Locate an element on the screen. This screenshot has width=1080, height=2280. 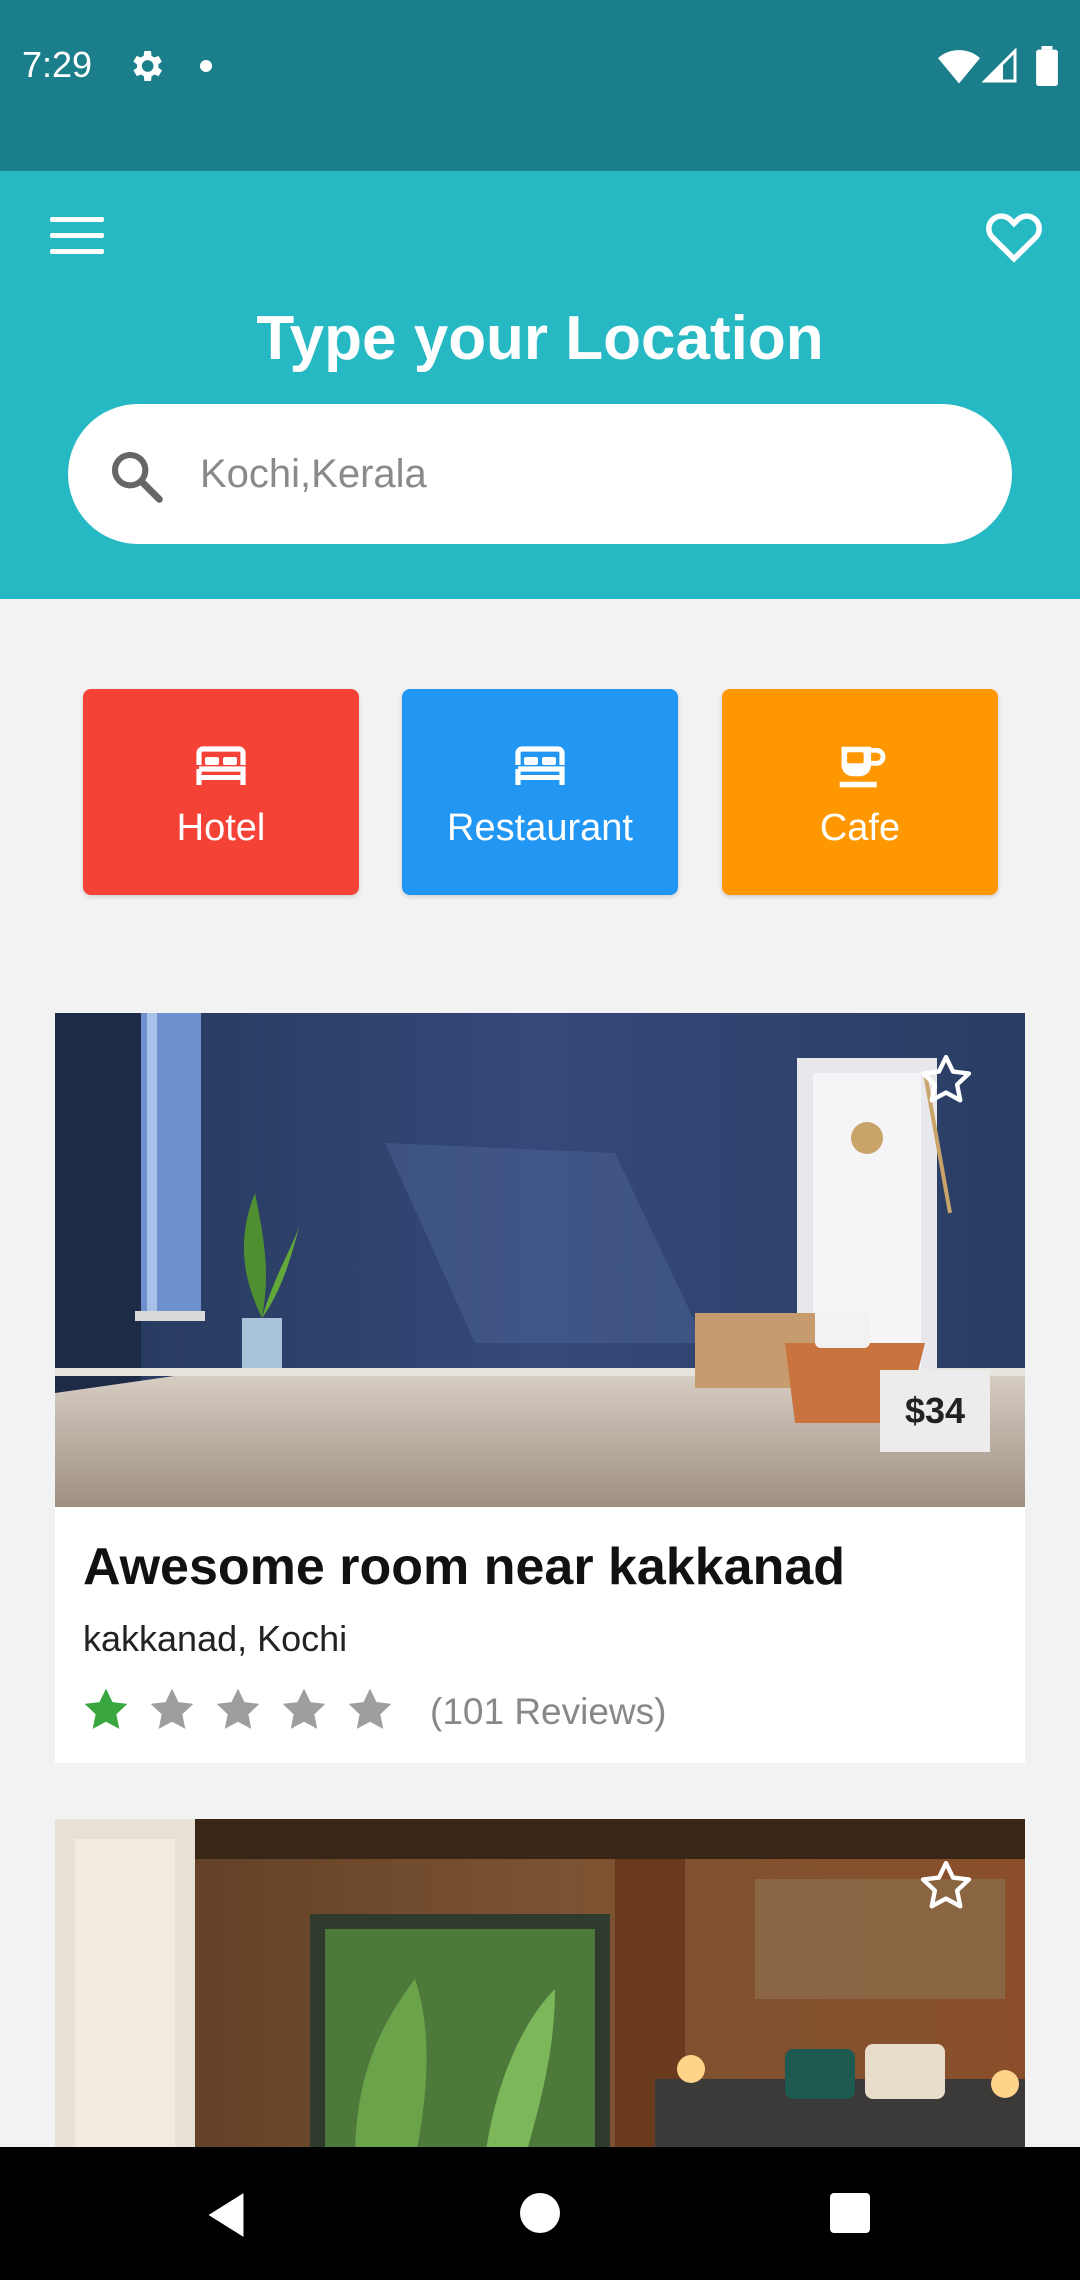
category-restaurant-button: Restaurant is located at coordinates (540, 792).